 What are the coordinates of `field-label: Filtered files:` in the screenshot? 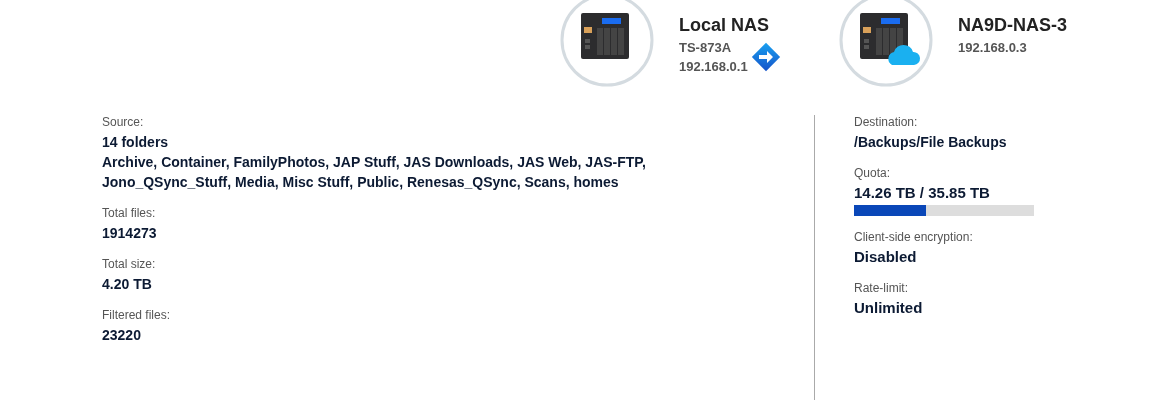 It's located at (137, 315).